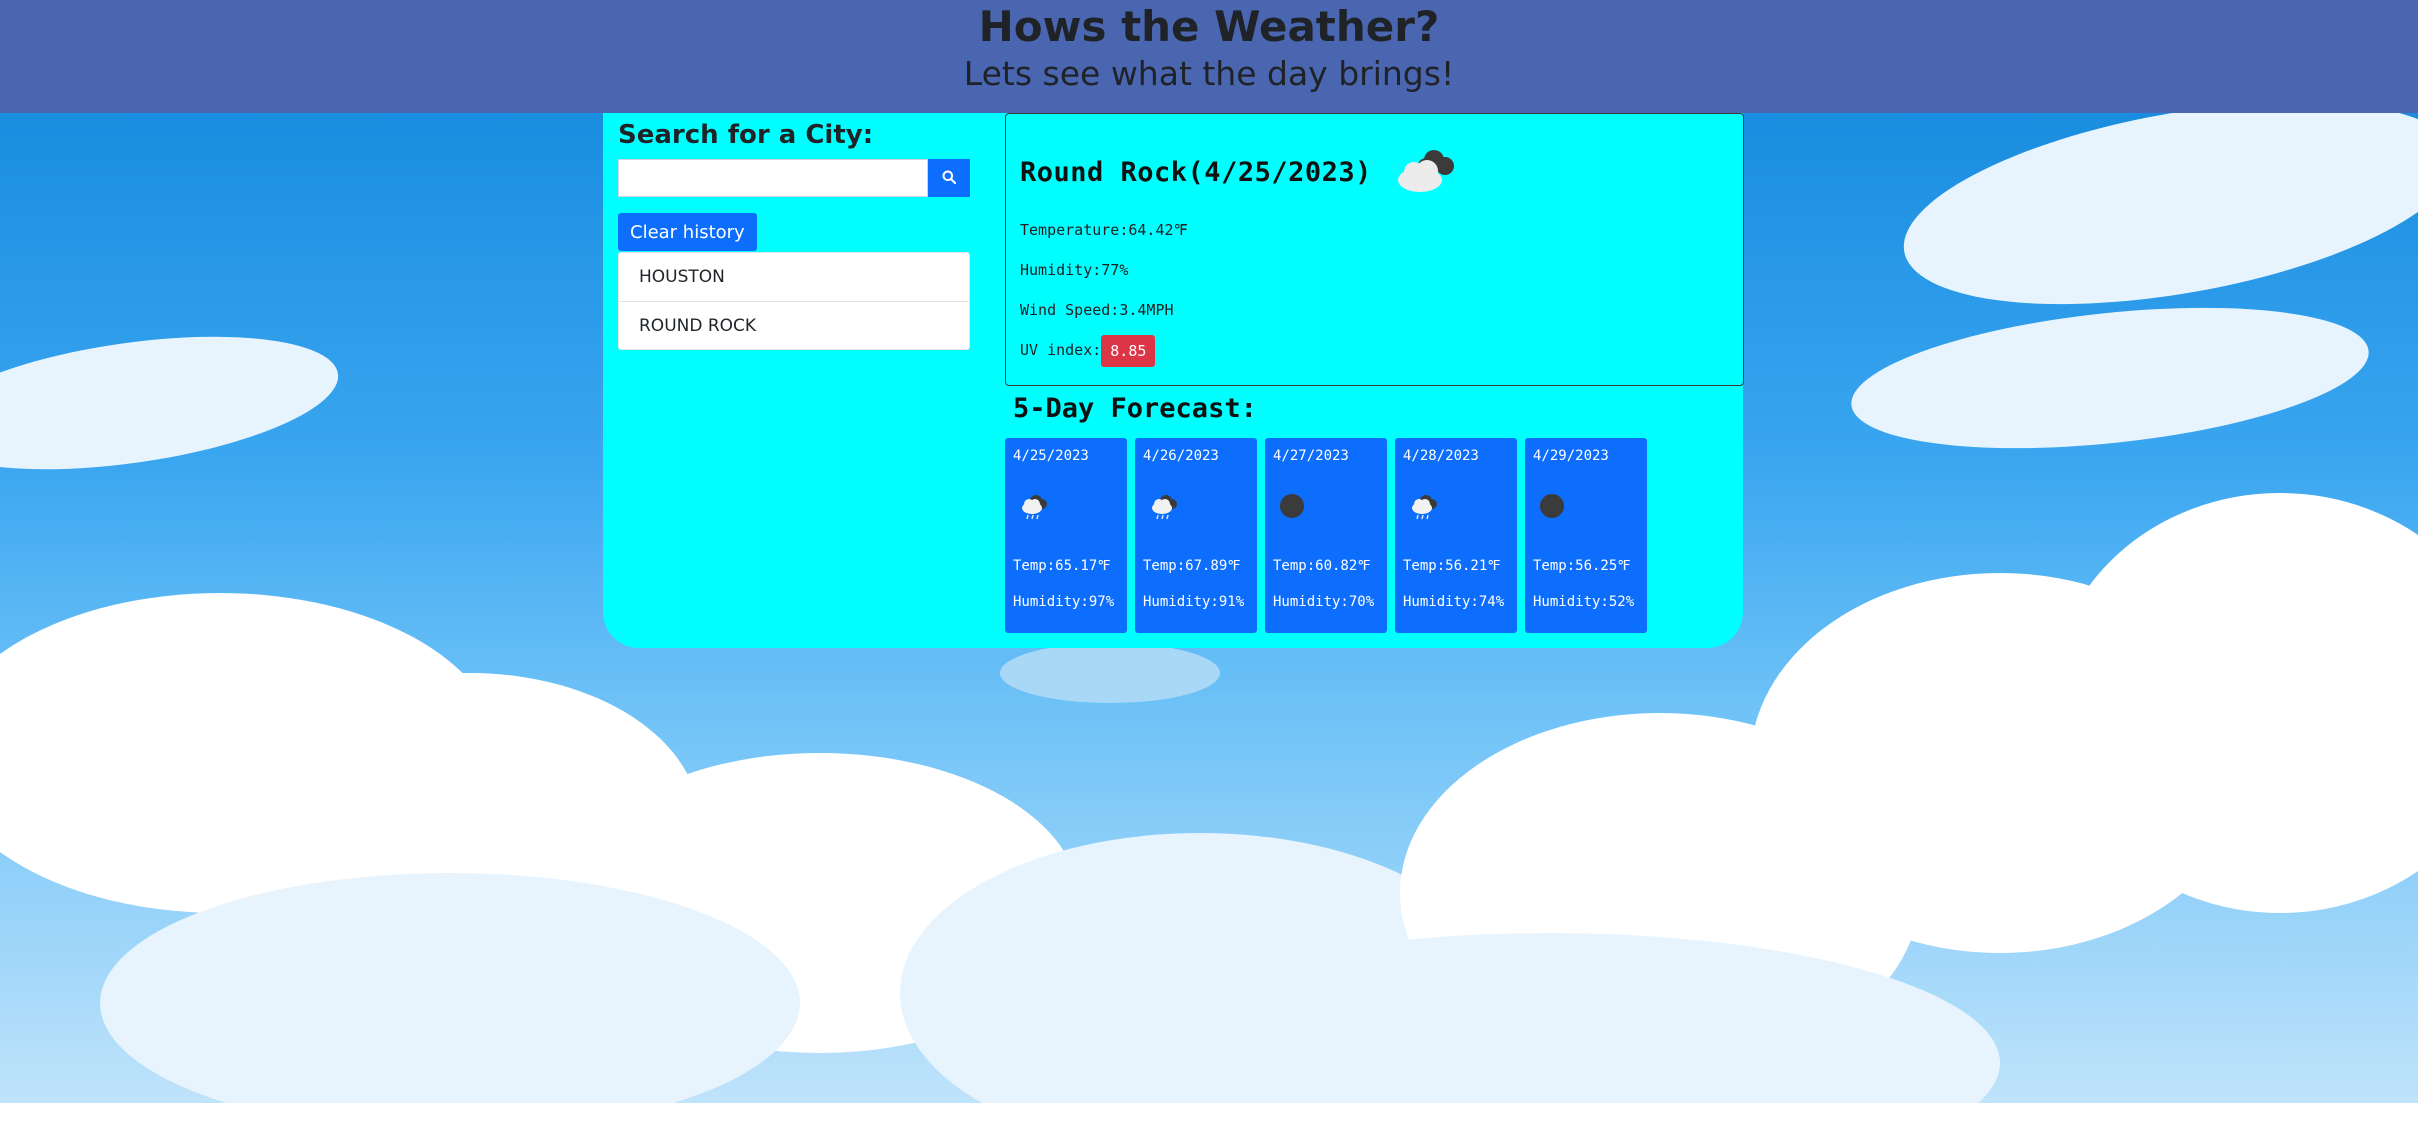  I want to click on forecast-card: 4/26/2023 Temp:67.89℉ Humidity:91%, so click(1196, 535).